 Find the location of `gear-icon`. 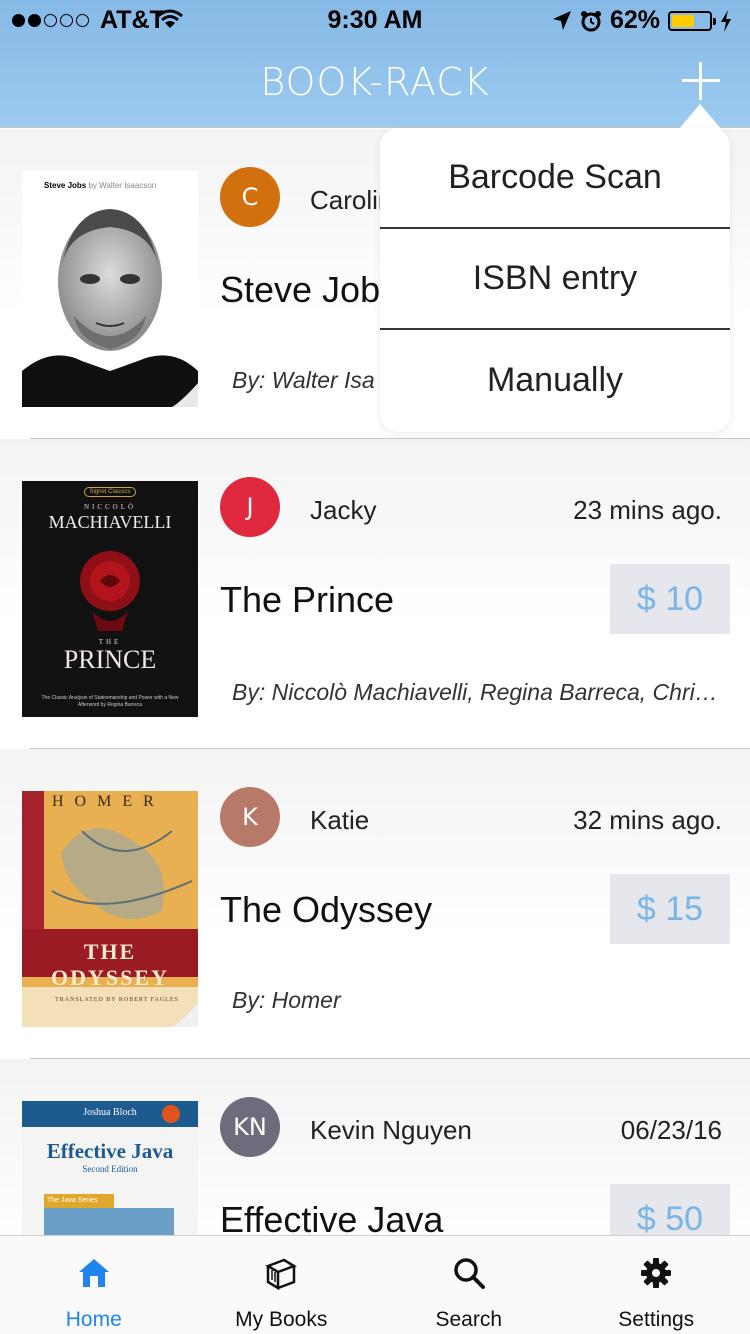

gear-icon is located at coordinates (656, 1273).